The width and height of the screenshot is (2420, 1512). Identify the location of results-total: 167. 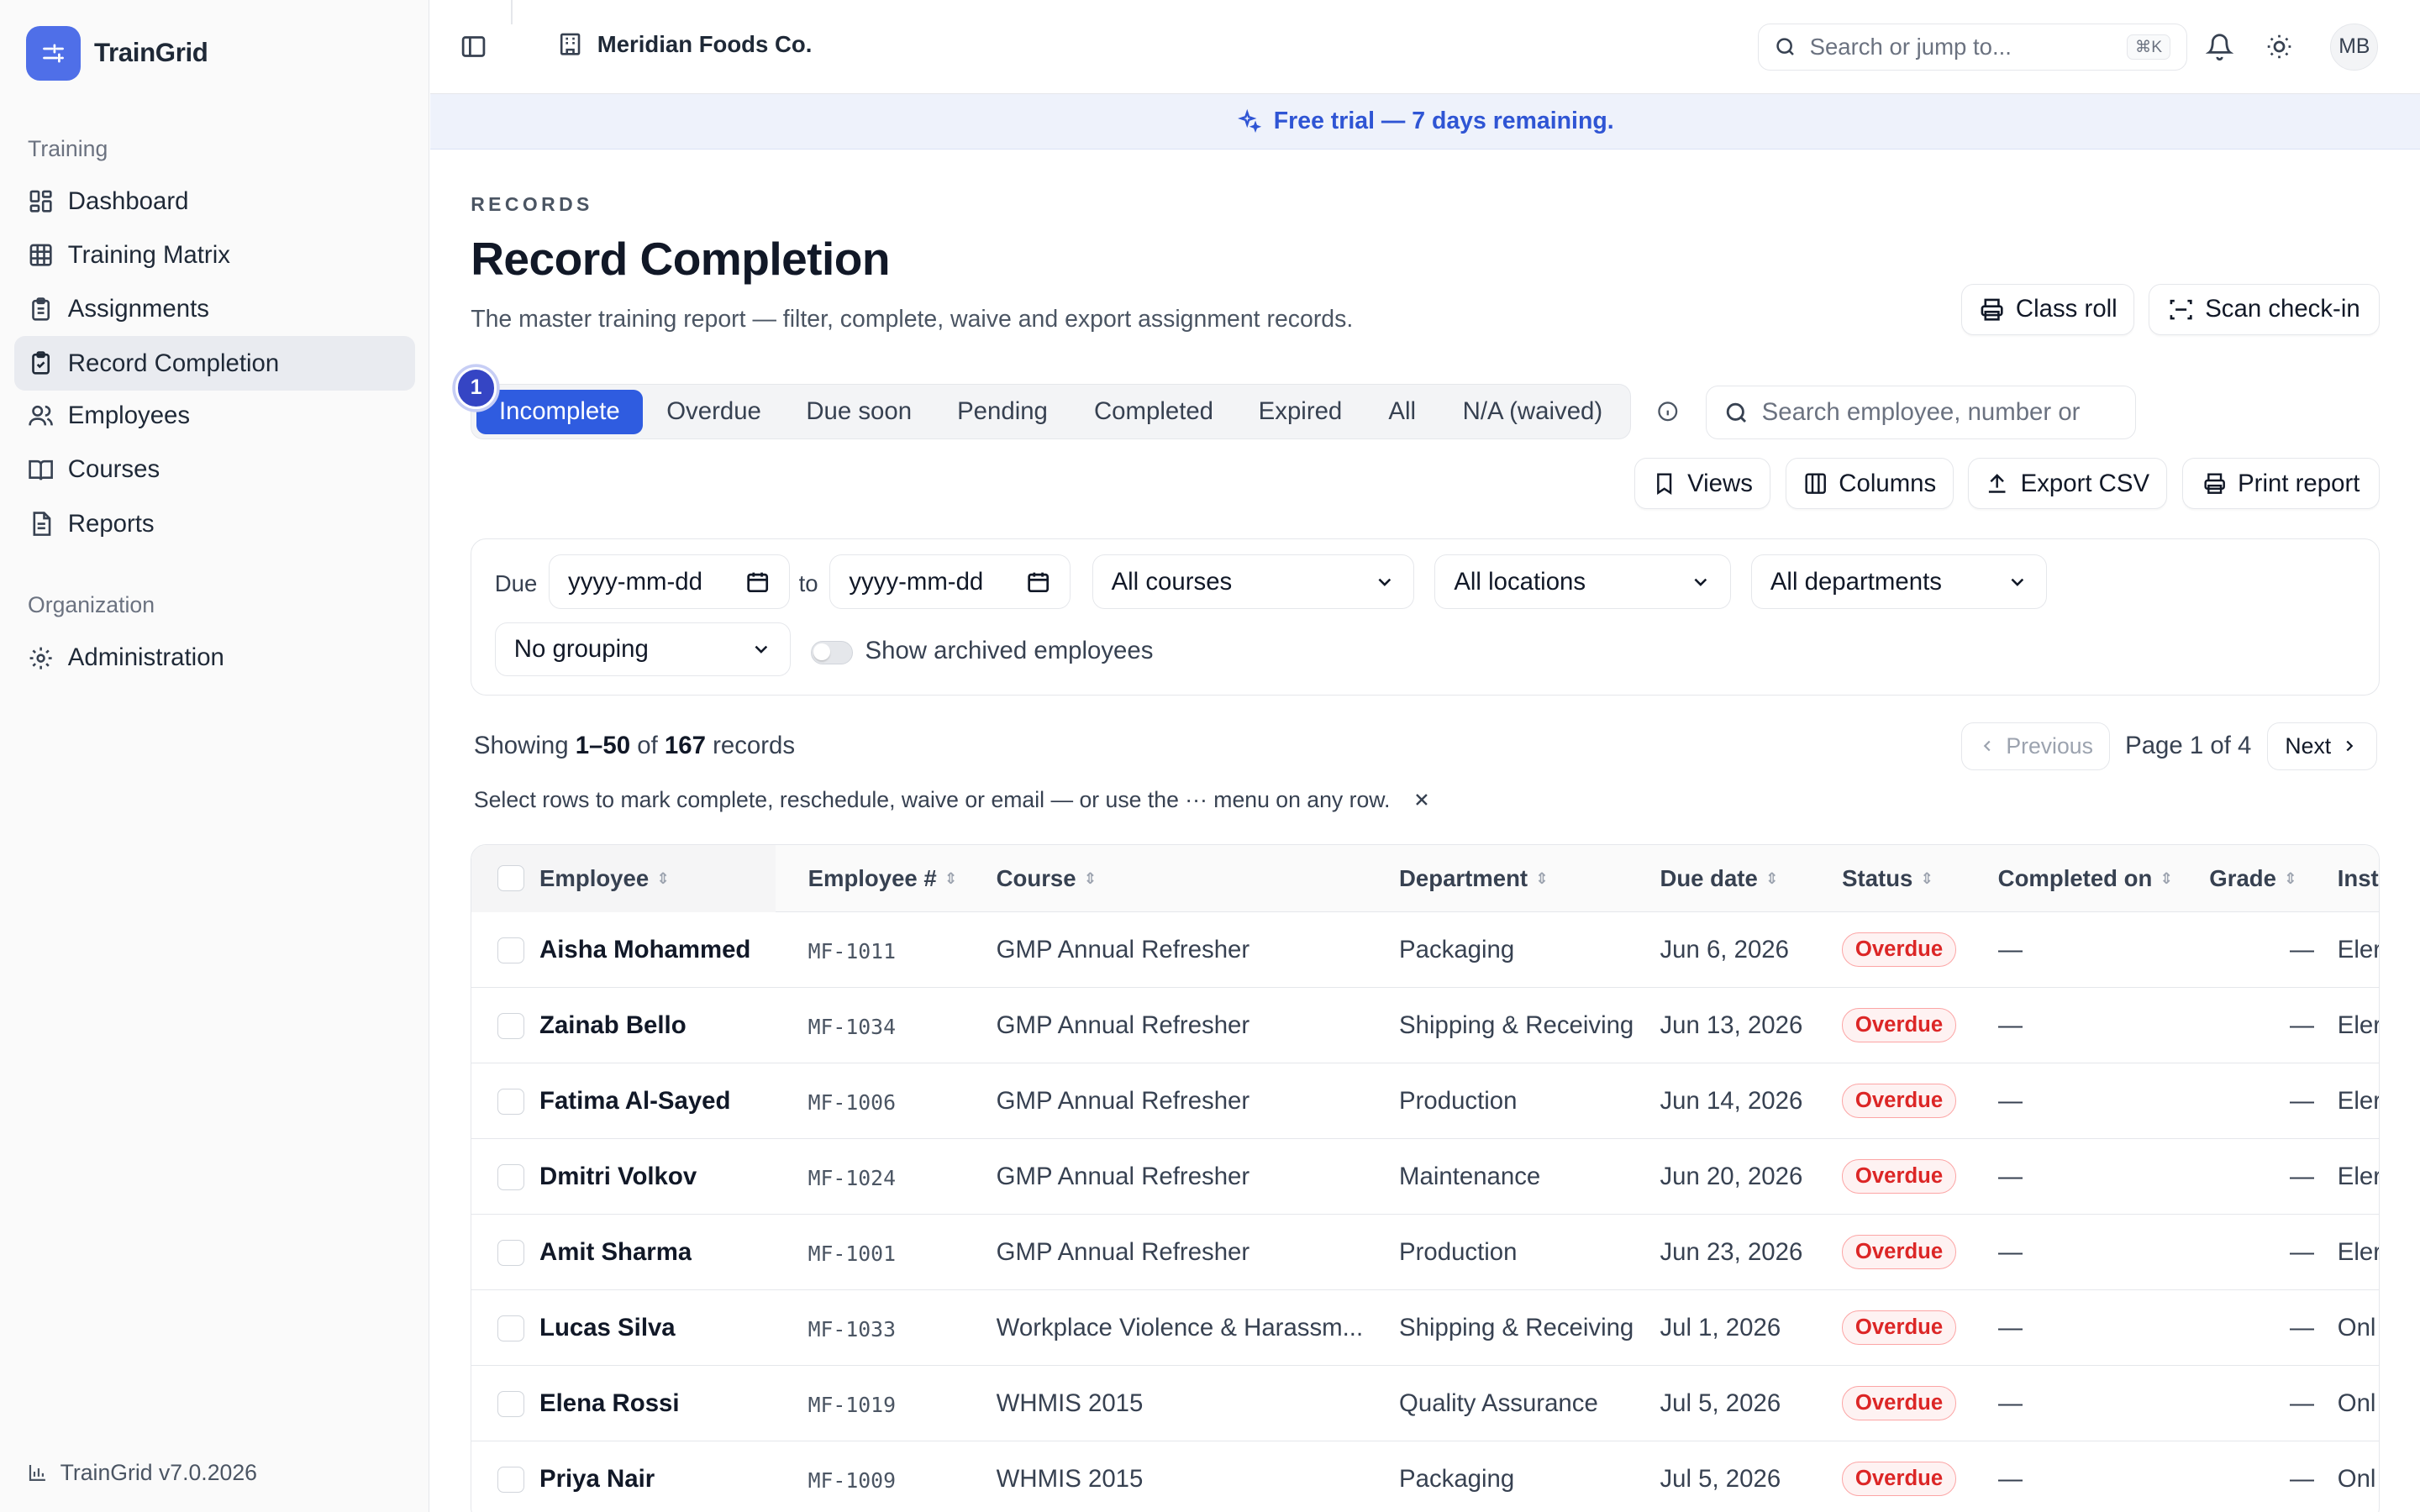
(685, 745).